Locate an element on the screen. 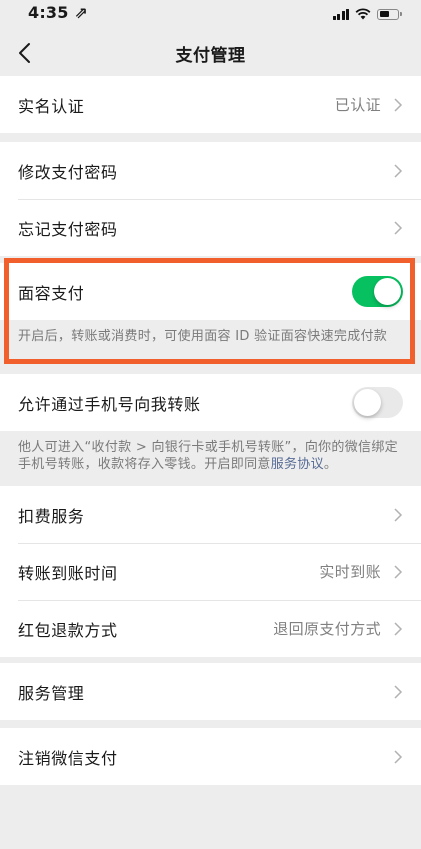  face-pay-toggle is located at coordinates (377, 291).